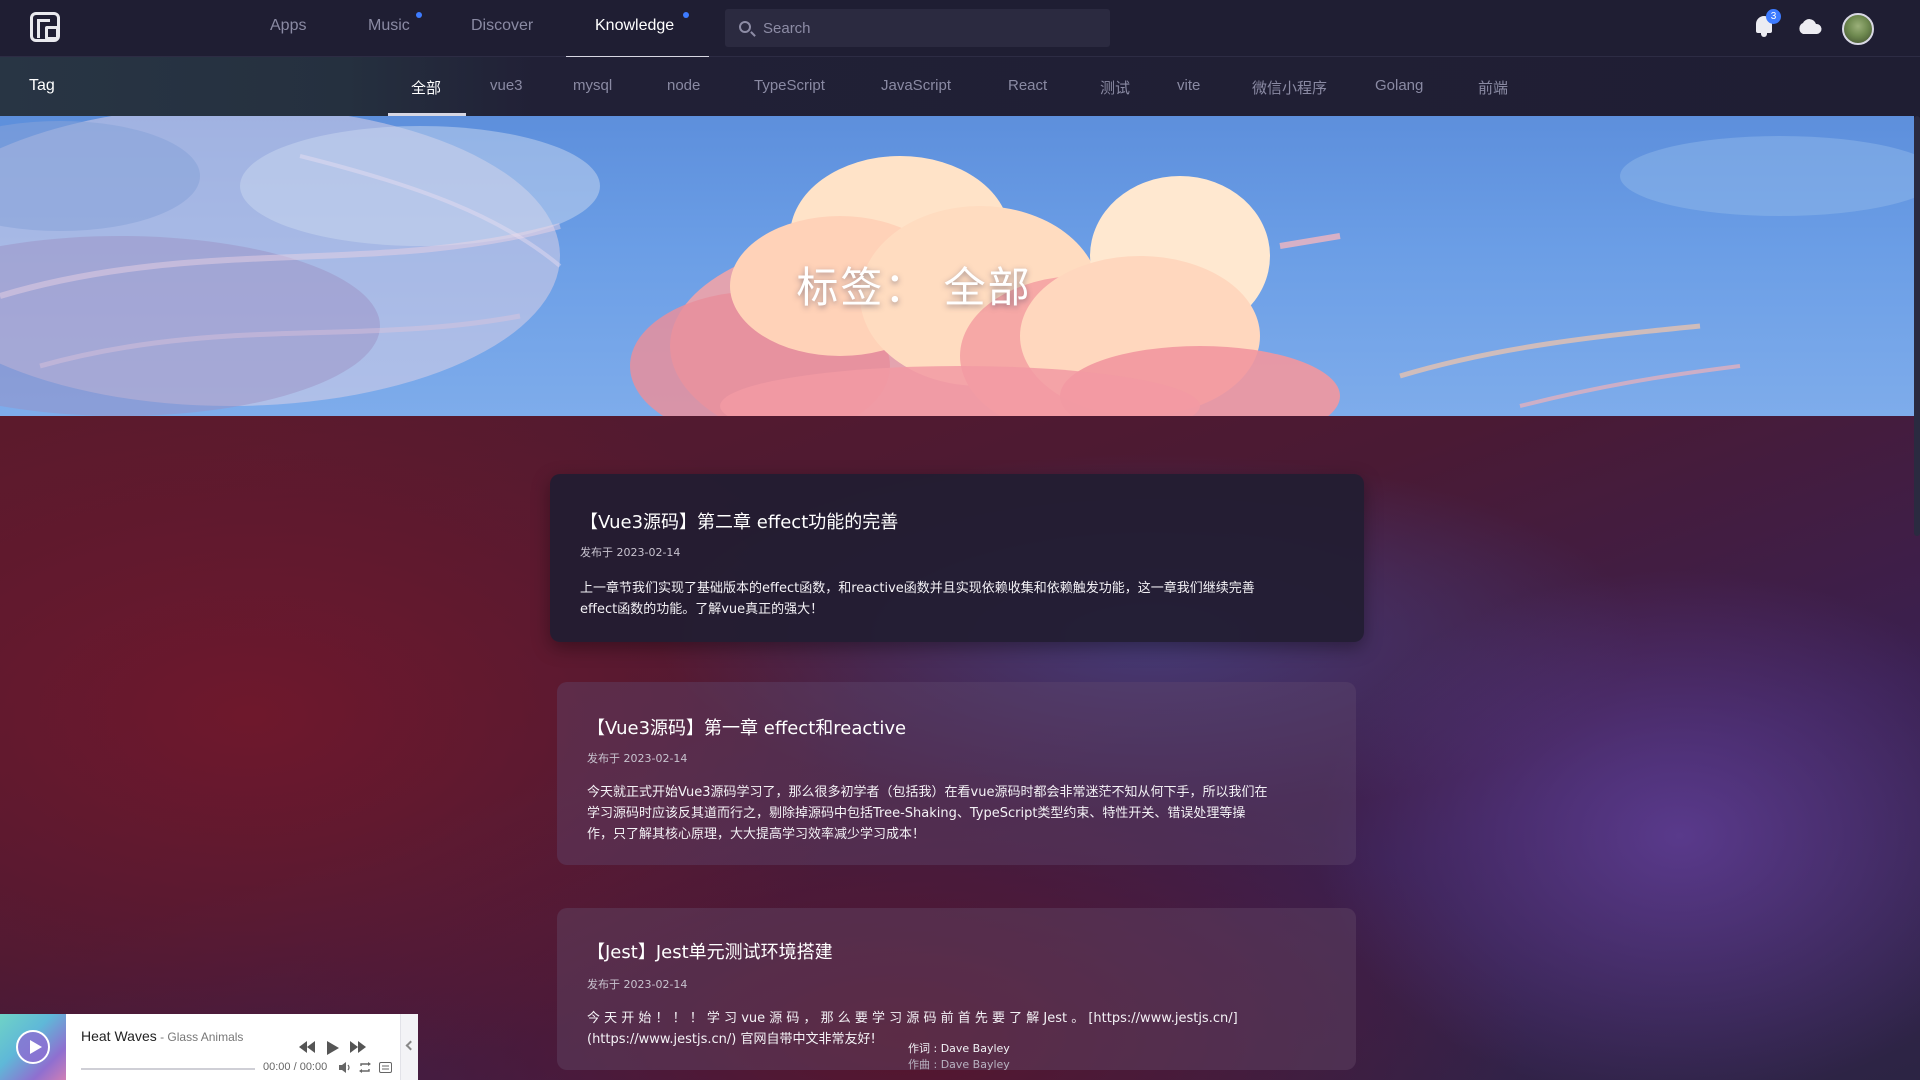 Image resolution: width=1920 pixels, height=1080 pixels. What do you see at coordinates (789, 85) in the screenshot?
I see `tag-typescript: TypeScript` at bounding box center [789, 85].